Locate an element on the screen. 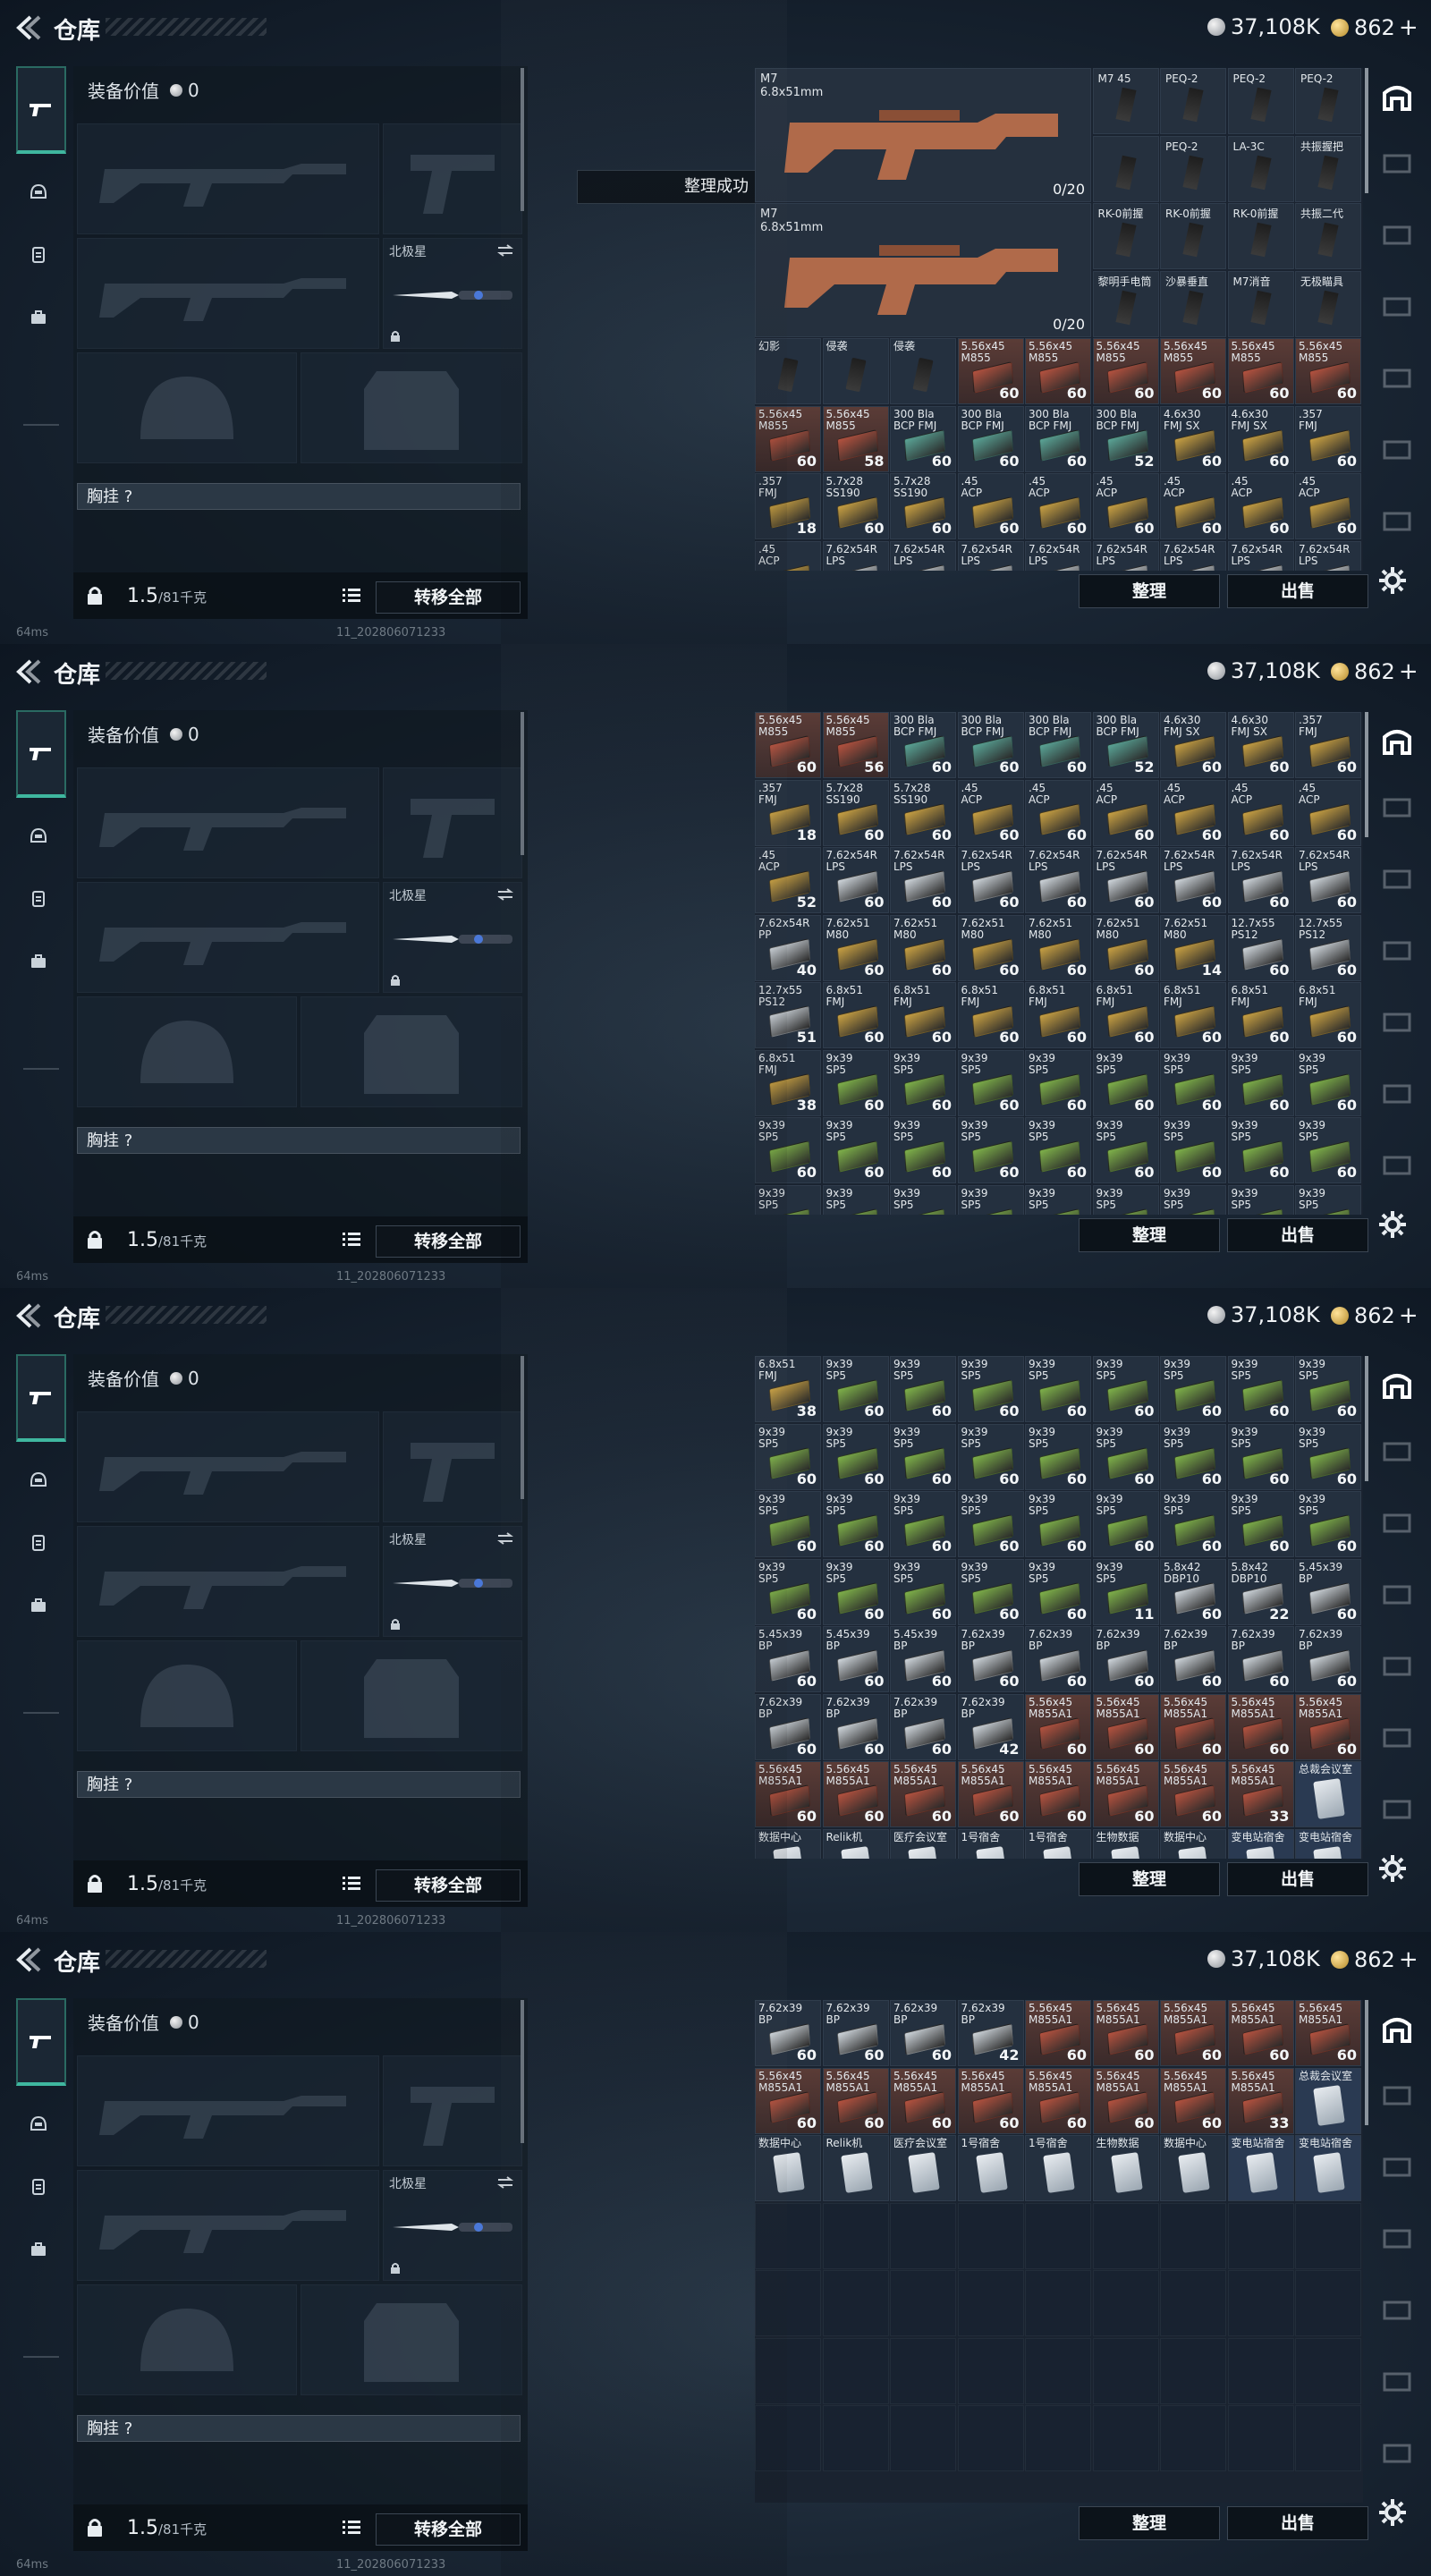 Image resolution: width=1431 pixels, height=2576 pixels. stash-item-cell: .45 ACP 52 is located at coordinates (788, 880).